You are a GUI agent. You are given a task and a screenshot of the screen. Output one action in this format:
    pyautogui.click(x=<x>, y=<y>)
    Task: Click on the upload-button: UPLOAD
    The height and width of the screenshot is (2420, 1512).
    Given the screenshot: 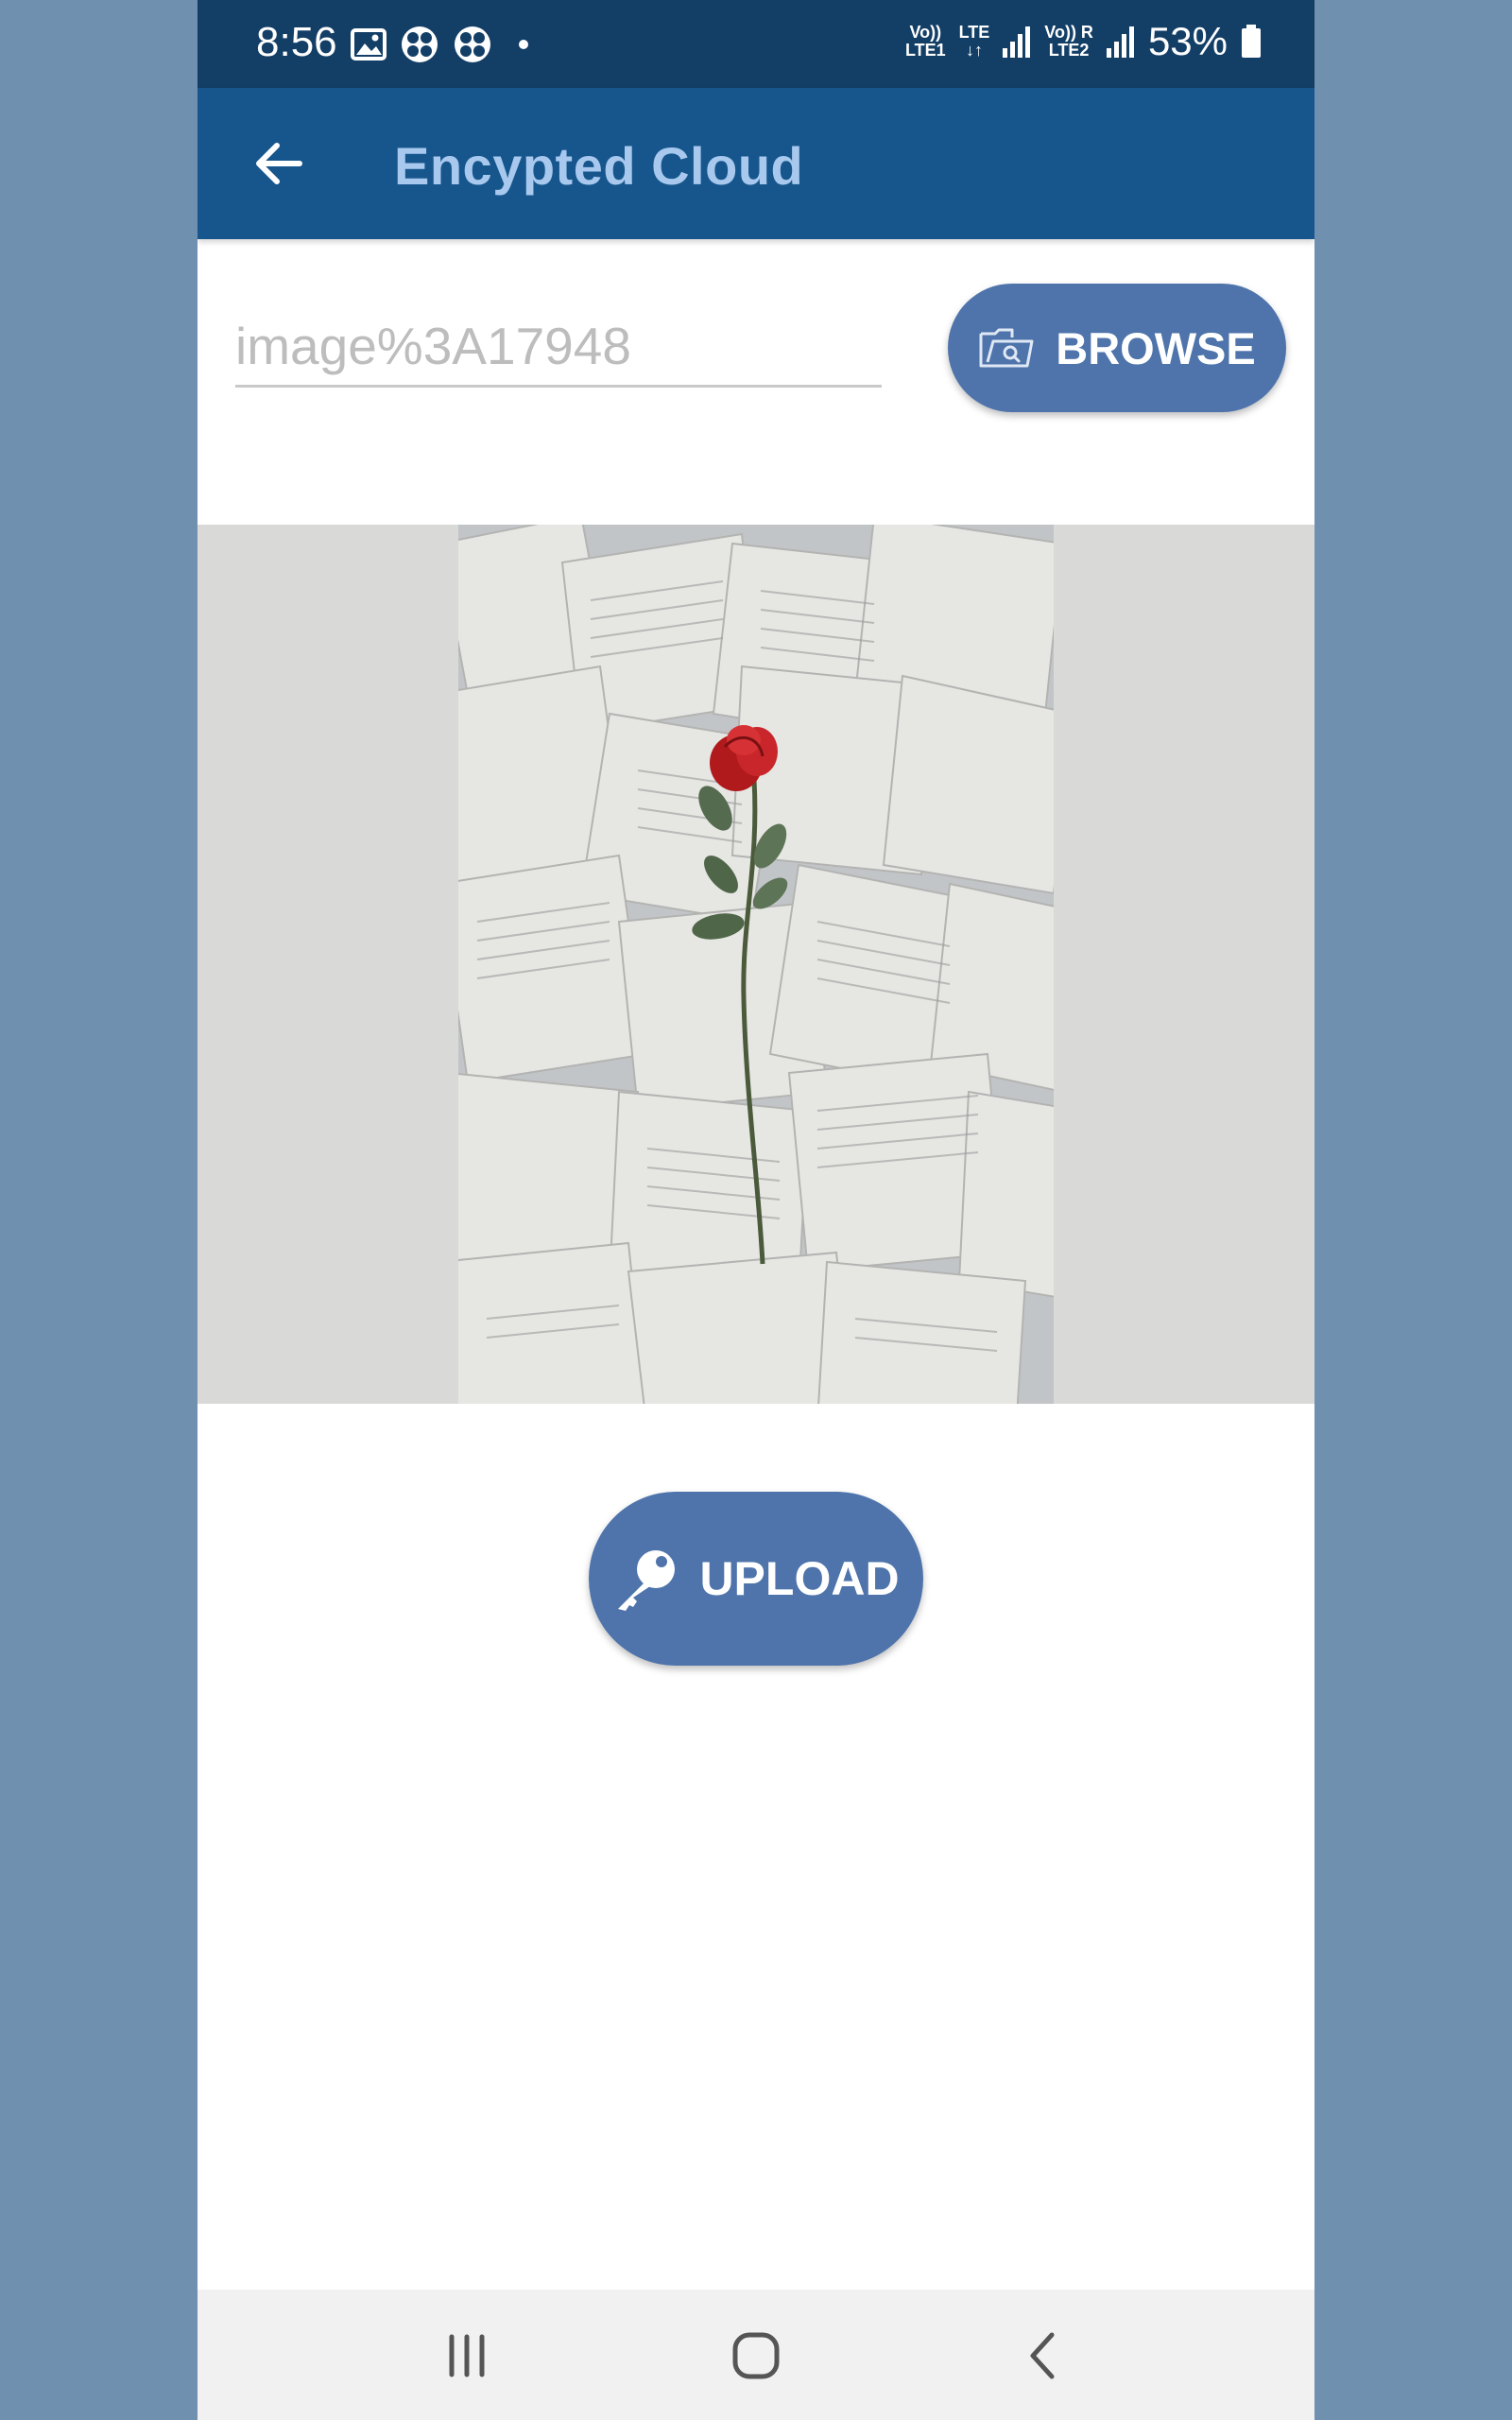 What is the action you would take?
    pyautogui.click(x=756, y=1579)
    